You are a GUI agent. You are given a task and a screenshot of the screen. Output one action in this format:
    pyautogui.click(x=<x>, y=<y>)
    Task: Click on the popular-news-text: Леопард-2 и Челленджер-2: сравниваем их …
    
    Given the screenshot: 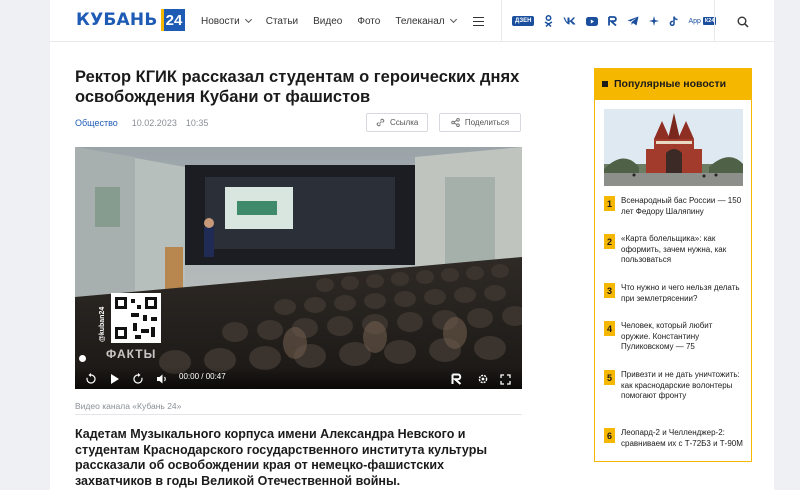 What is the action you would take?
    pyautogui.click(x=682, y=438)
    